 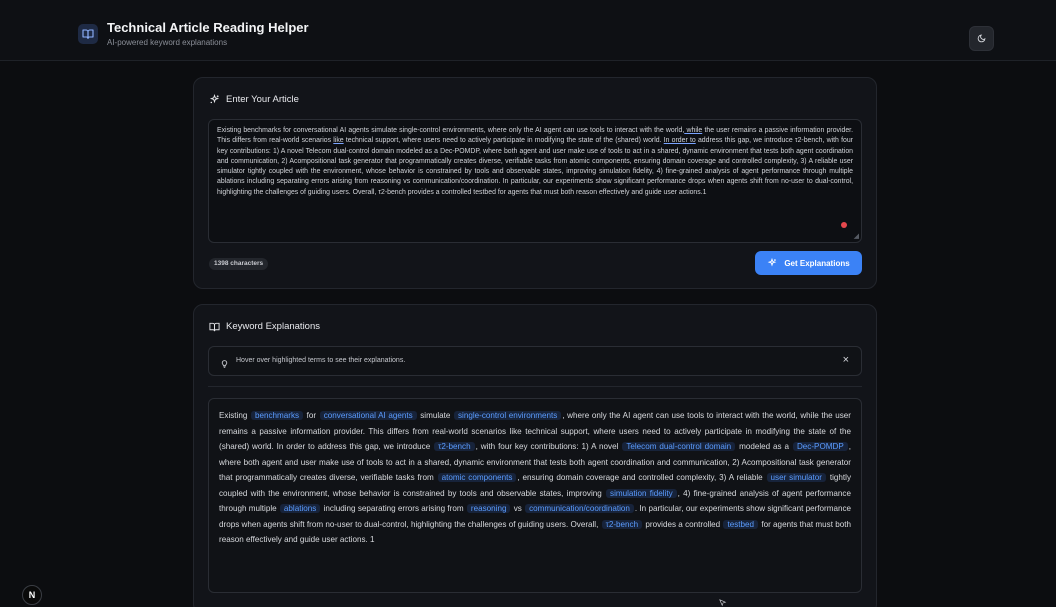 What do you see at coordinates (273, 326) in the screenshot?
I see `explanations-card-title-text: Keyword Explanations` at bounding box center [273, 326].